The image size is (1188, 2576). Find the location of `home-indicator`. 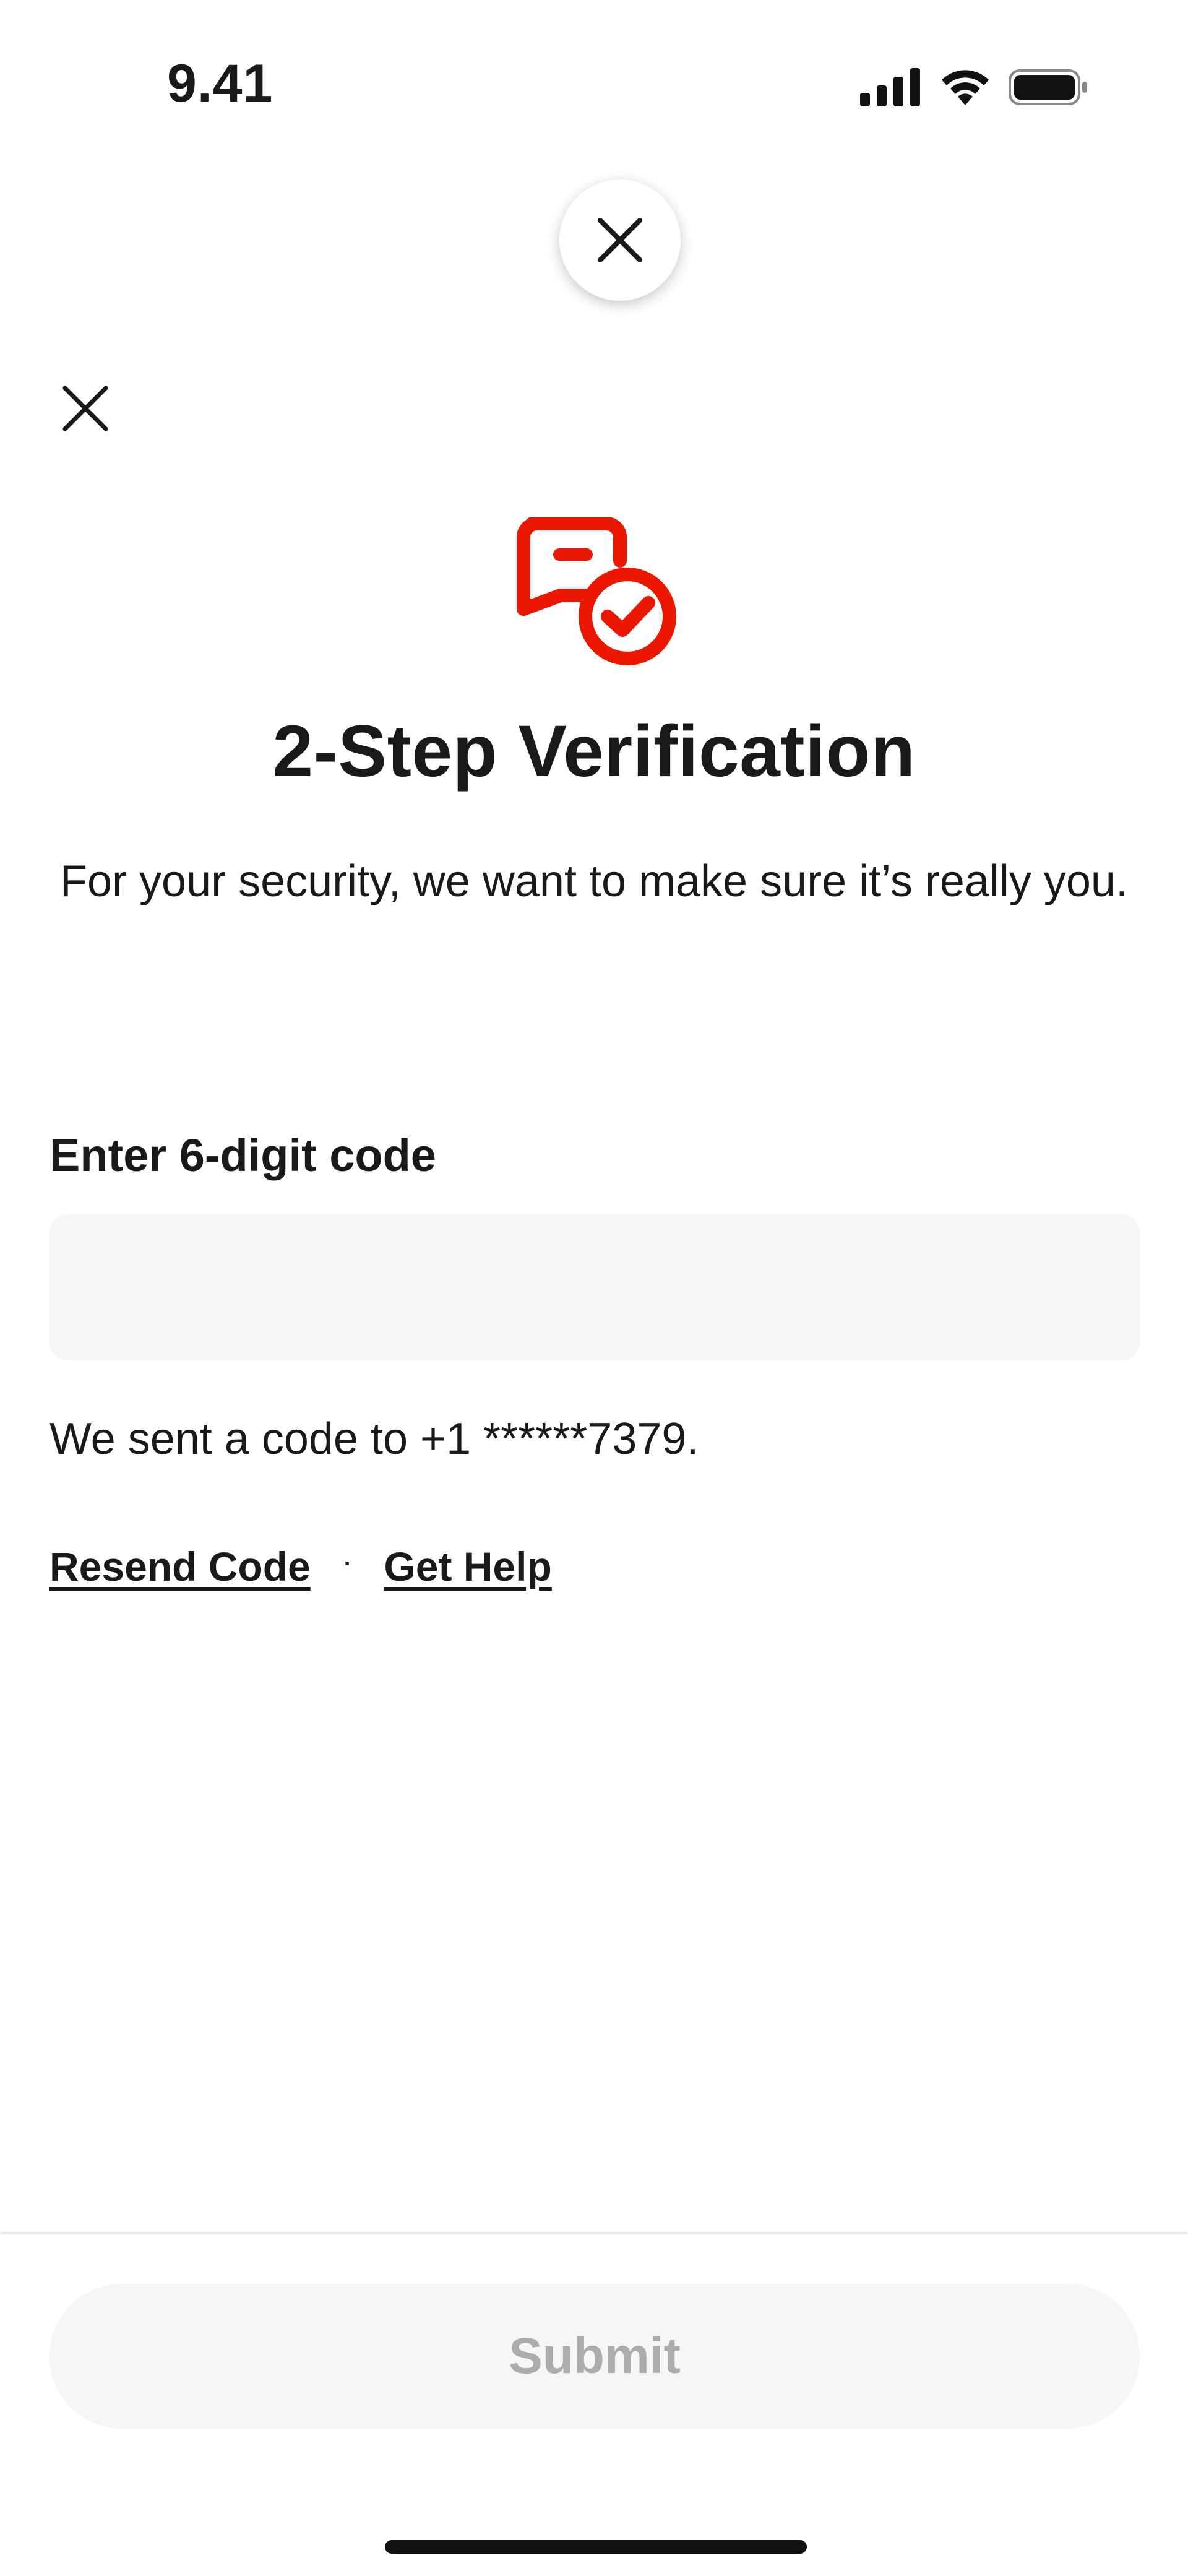

home-indicator is located at coordinates (596, 2547).